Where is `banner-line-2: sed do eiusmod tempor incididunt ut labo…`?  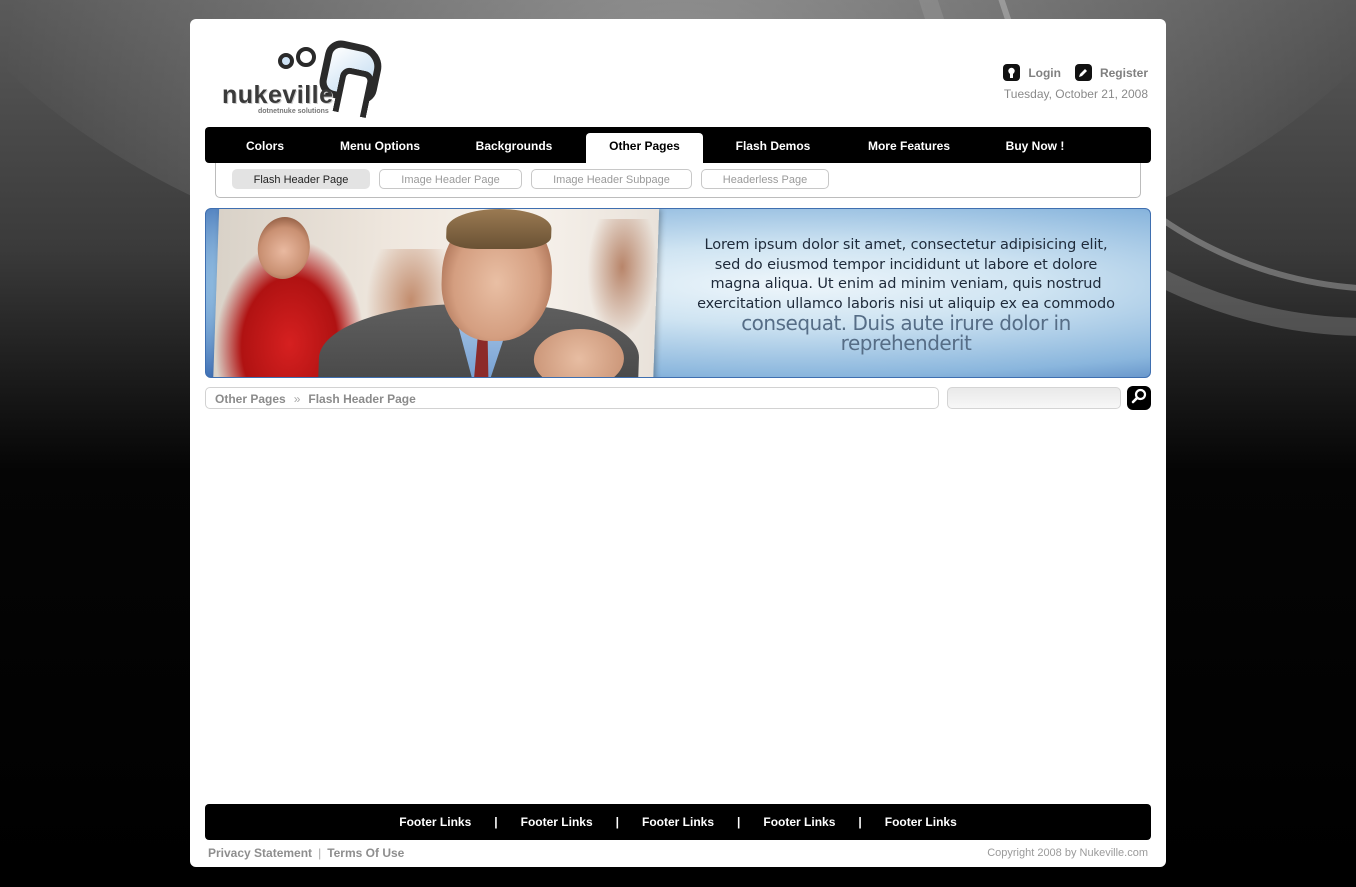
banner-line-2: sed do eiusmod tempor incididunt ut labo… is located at coordinates (906, 264).